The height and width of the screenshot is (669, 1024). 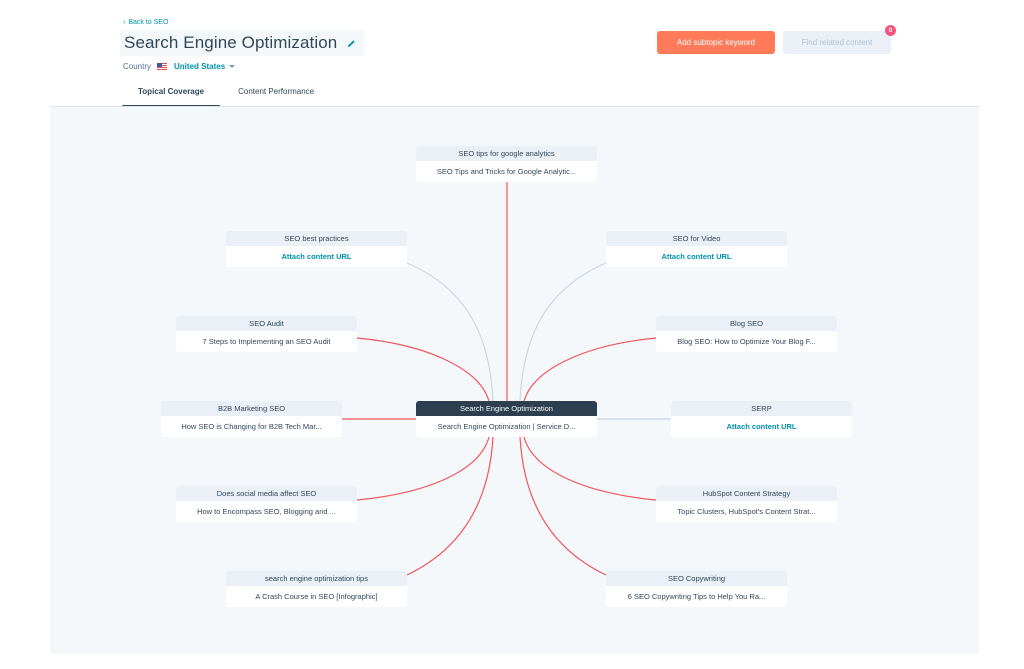 What do you see at coordinates (316, 238) in the screenshot?
I see `subtopic-title: SEO best practices` at bounding box center [316, 238].